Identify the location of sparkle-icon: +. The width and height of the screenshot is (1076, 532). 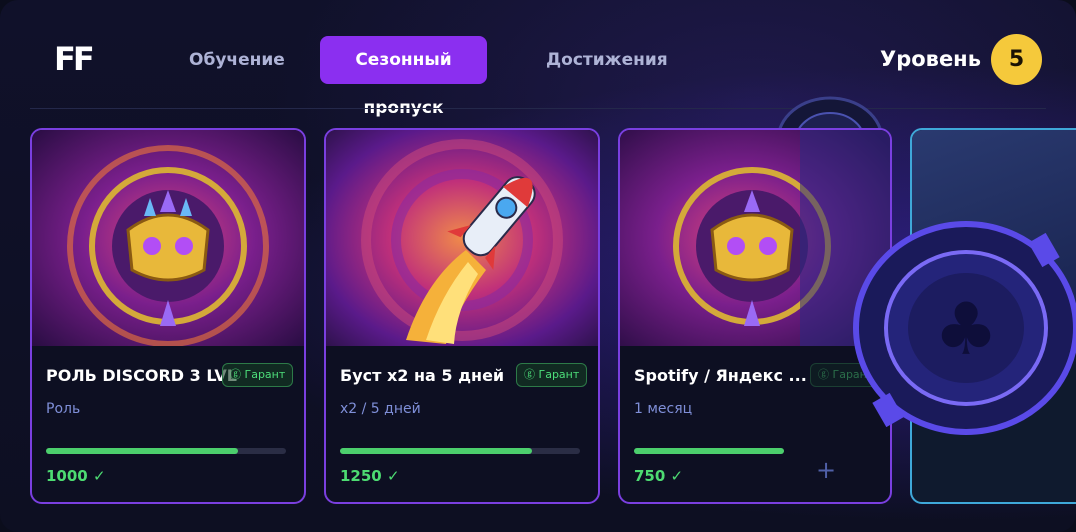
(826, 470).